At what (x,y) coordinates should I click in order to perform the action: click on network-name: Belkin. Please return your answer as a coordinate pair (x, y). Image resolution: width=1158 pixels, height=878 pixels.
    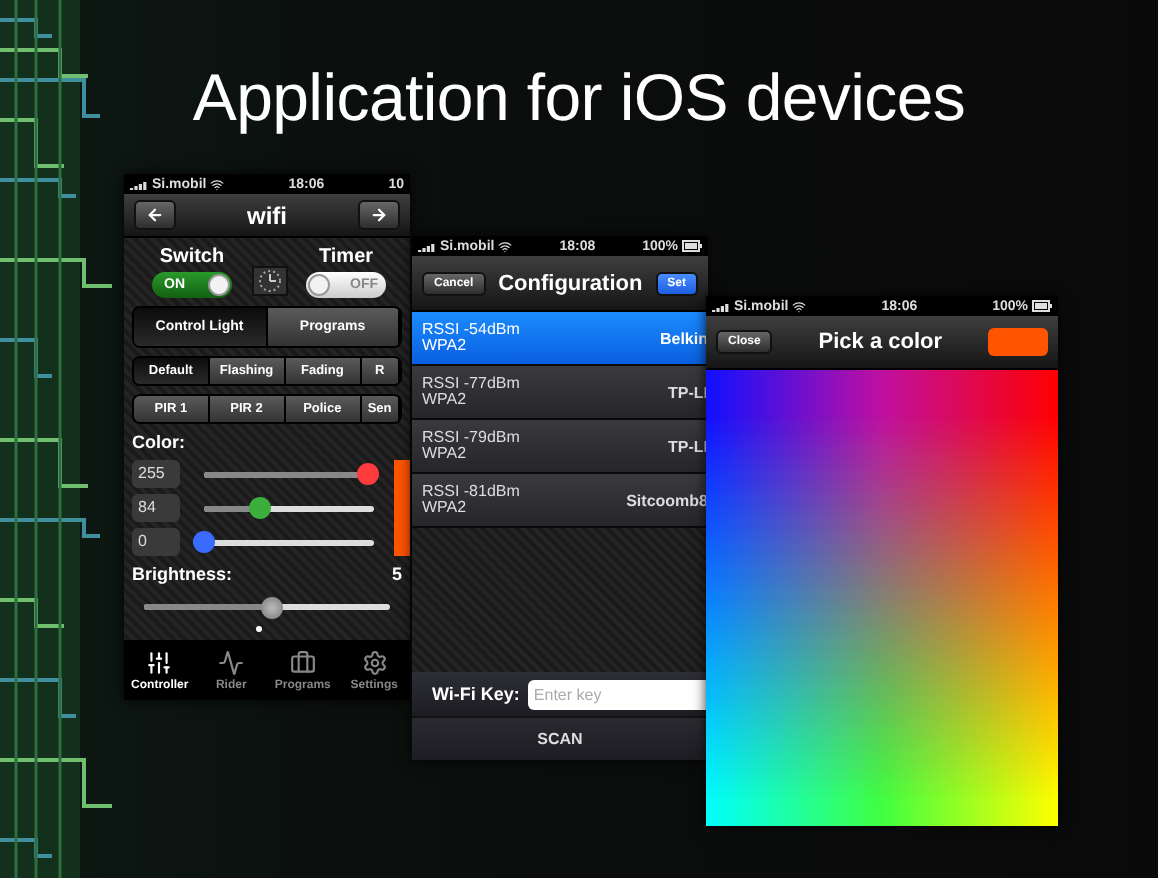
    Looking at the image, I should click on (683, 338).